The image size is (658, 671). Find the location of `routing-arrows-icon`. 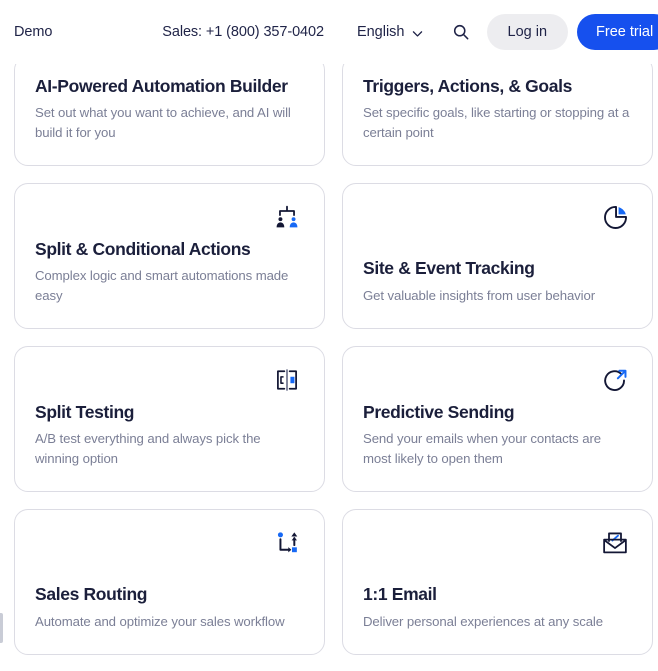

routing-arrows-icon is located at coordinates (287, 543).